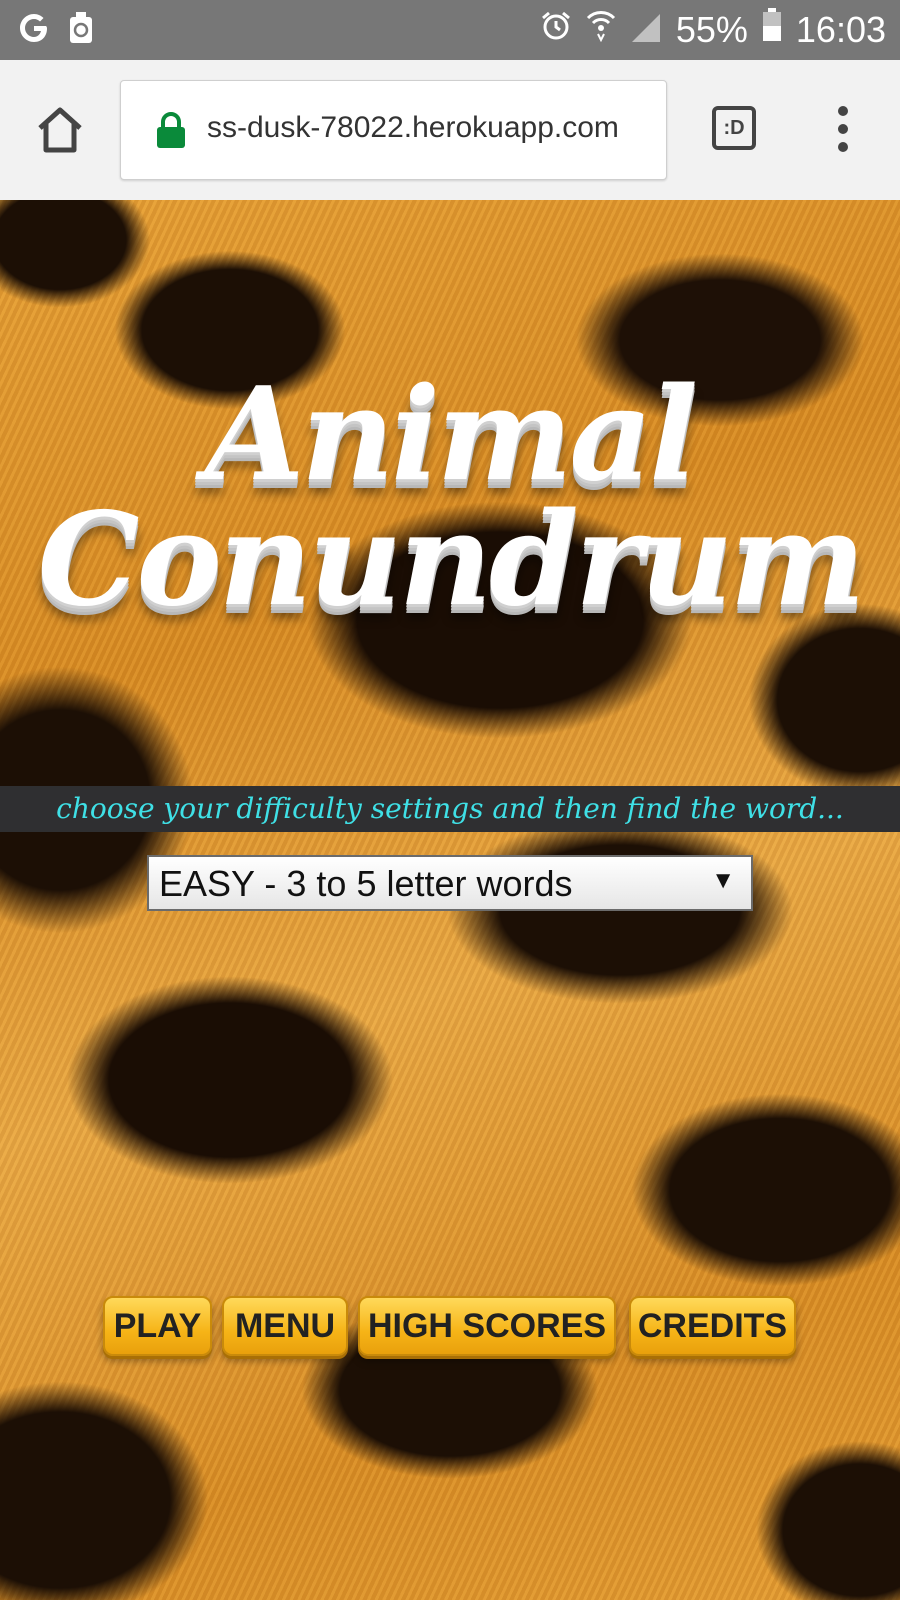 The image size is (900, 1600). I want to click on google-icon, so click(34, 30).